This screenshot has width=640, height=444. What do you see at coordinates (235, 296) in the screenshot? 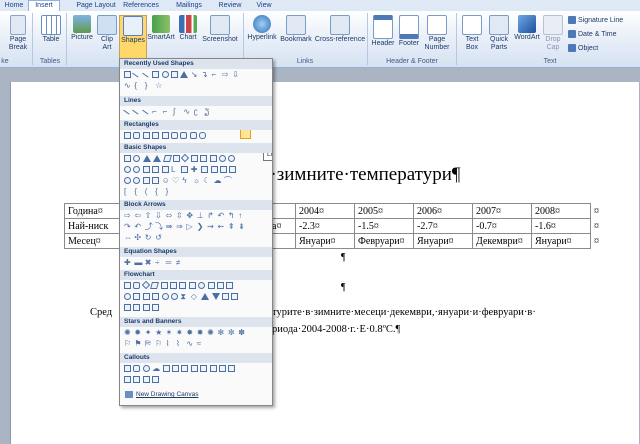
I see `delay-icon` at bounding box center [235, 296].